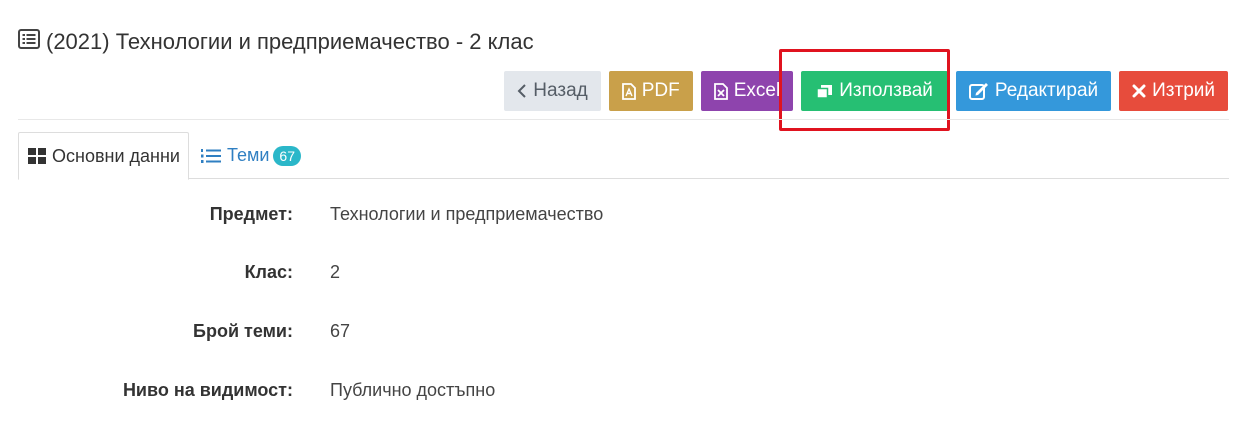  I want to click on tab-topics: Теми 67, so click(249, 155).